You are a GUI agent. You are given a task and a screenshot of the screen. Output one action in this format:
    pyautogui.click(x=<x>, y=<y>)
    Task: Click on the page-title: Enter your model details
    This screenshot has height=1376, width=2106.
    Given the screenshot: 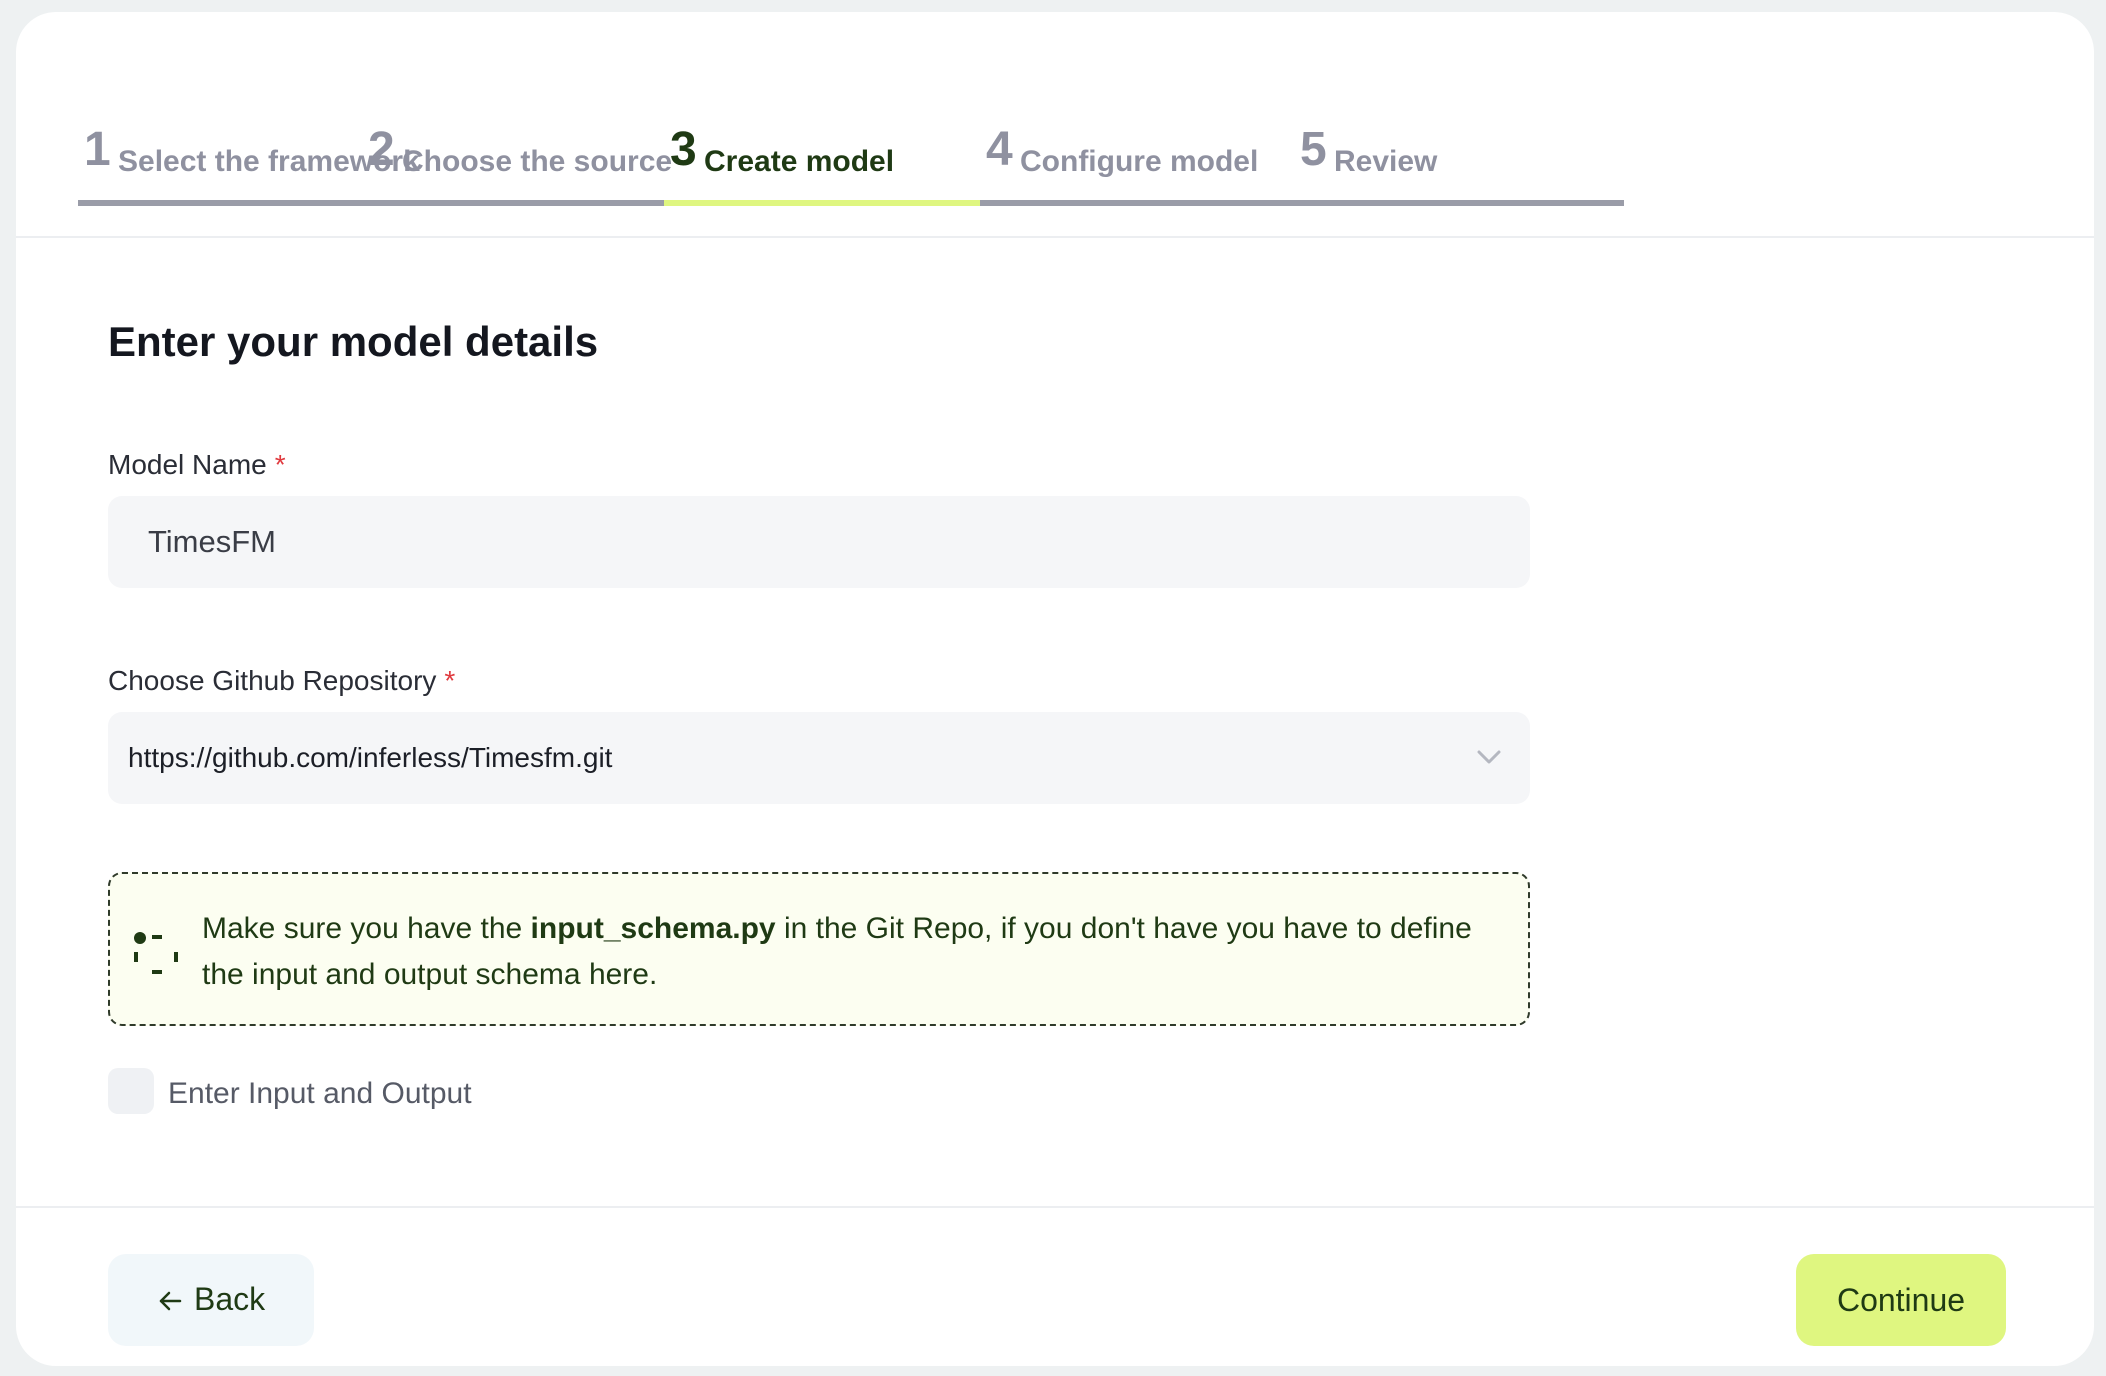 What is the action you would take?
    pyautogui.click(x=353, y=341)
    